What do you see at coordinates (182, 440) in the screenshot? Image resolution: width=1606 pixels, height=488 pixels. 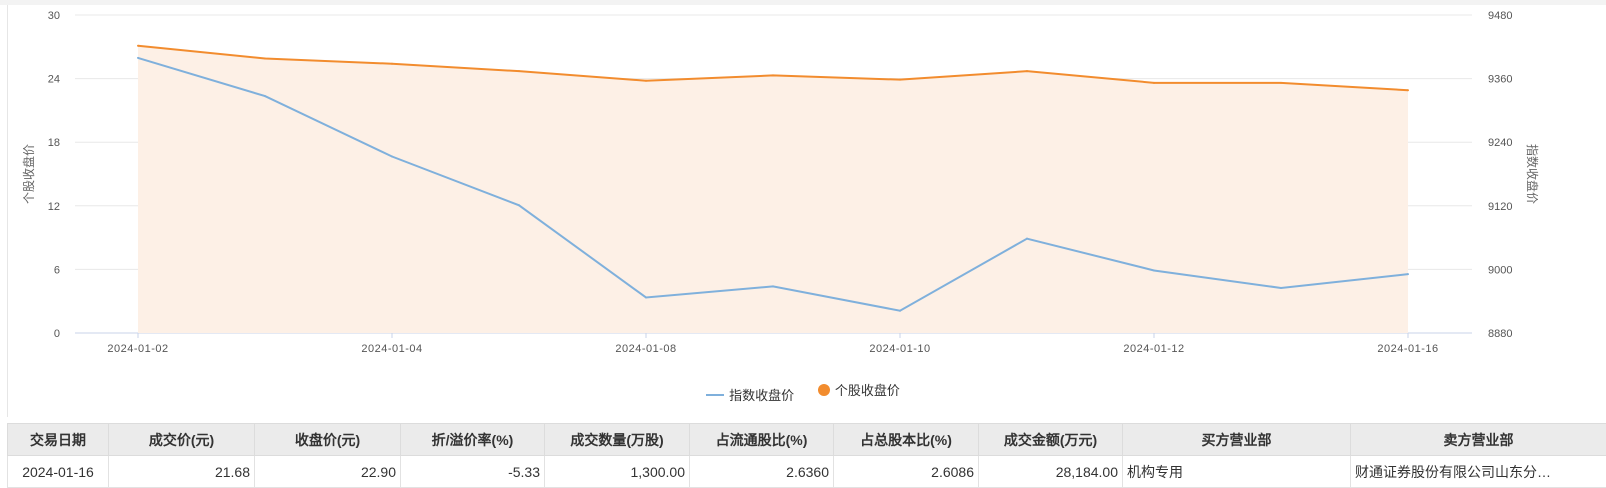 I see `header-trade-price: 成交价(元)` at bounding box center [182, 440].